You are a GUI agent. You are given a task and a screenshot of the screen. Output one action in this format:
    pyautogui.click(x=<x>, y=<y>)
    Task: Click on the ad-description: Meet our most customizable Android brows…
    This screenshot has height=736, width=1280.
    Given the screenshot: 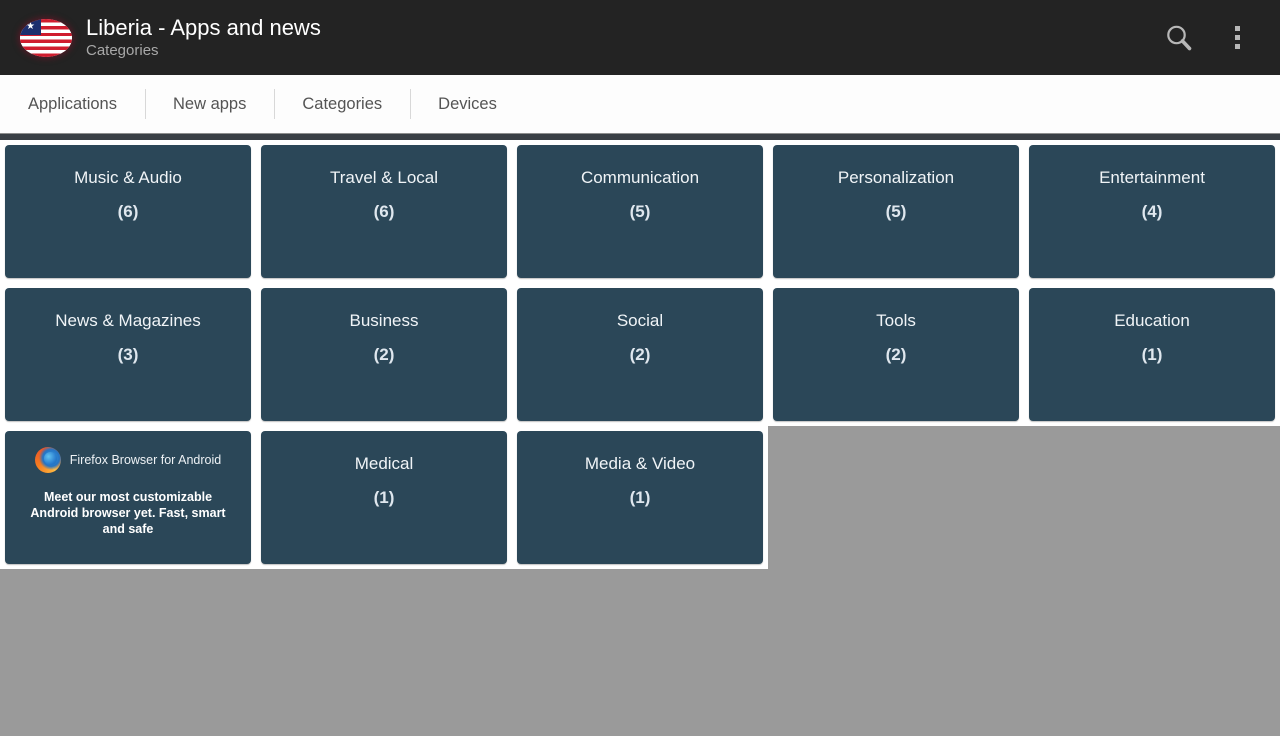 What is the action you would take?
    pyautogui.click(x=128, y=513)
    